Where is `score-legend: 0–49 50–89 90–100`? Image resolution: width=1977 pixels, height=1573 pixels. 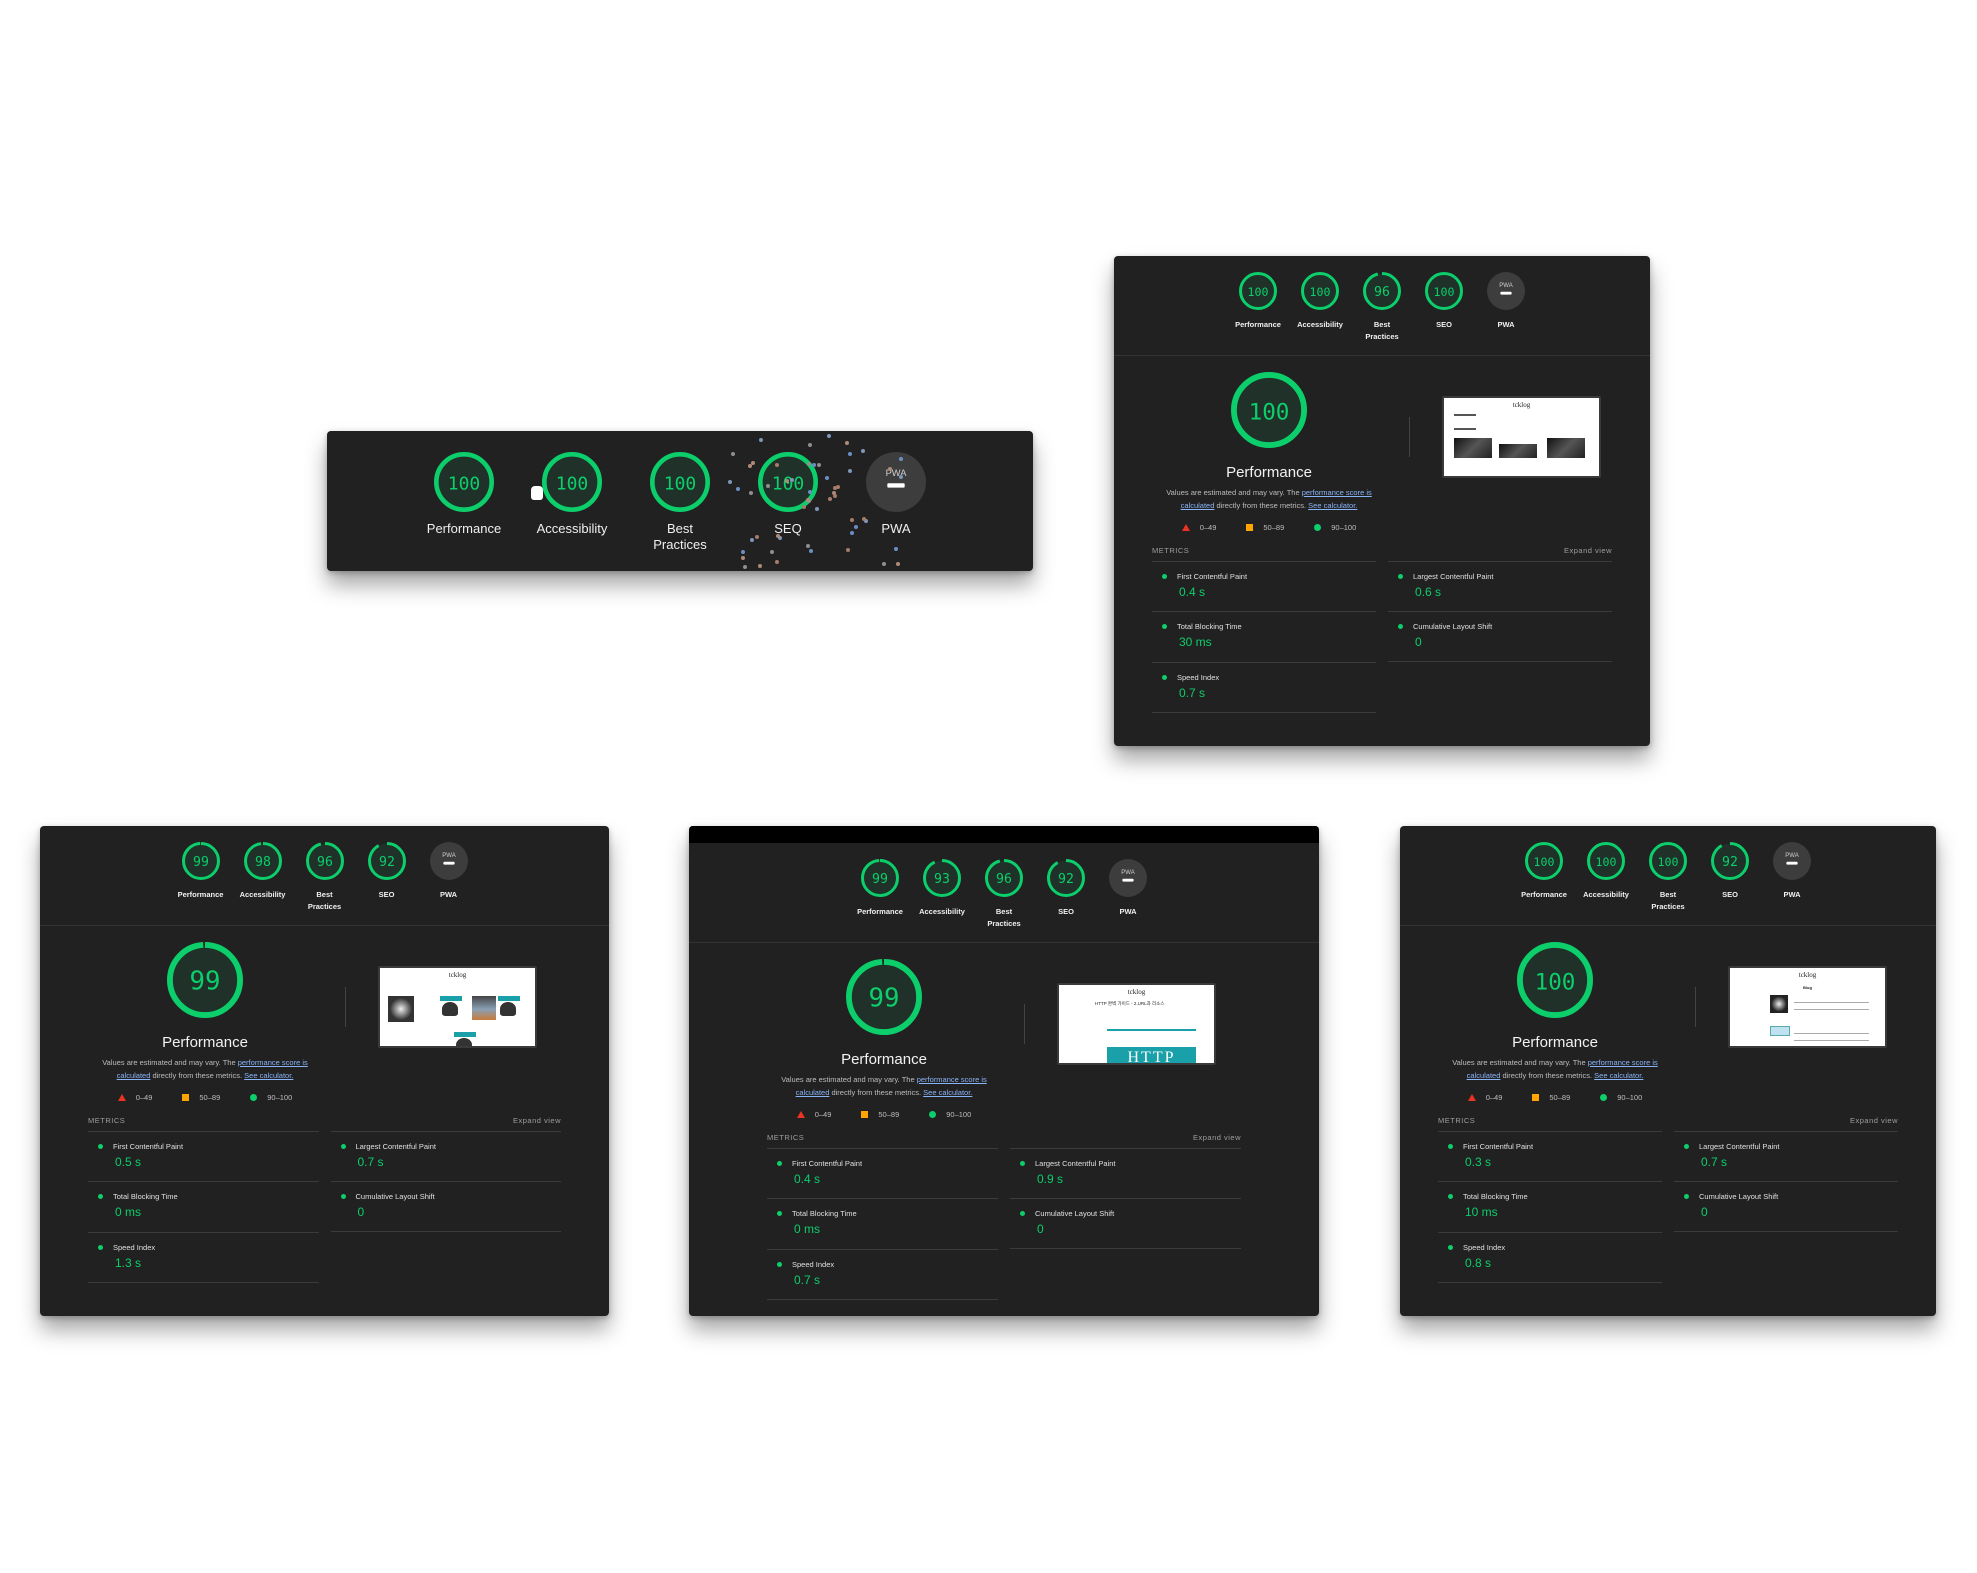
score-legend: 0–49 50–89 90–100 is located at coordinates (205, 1097).